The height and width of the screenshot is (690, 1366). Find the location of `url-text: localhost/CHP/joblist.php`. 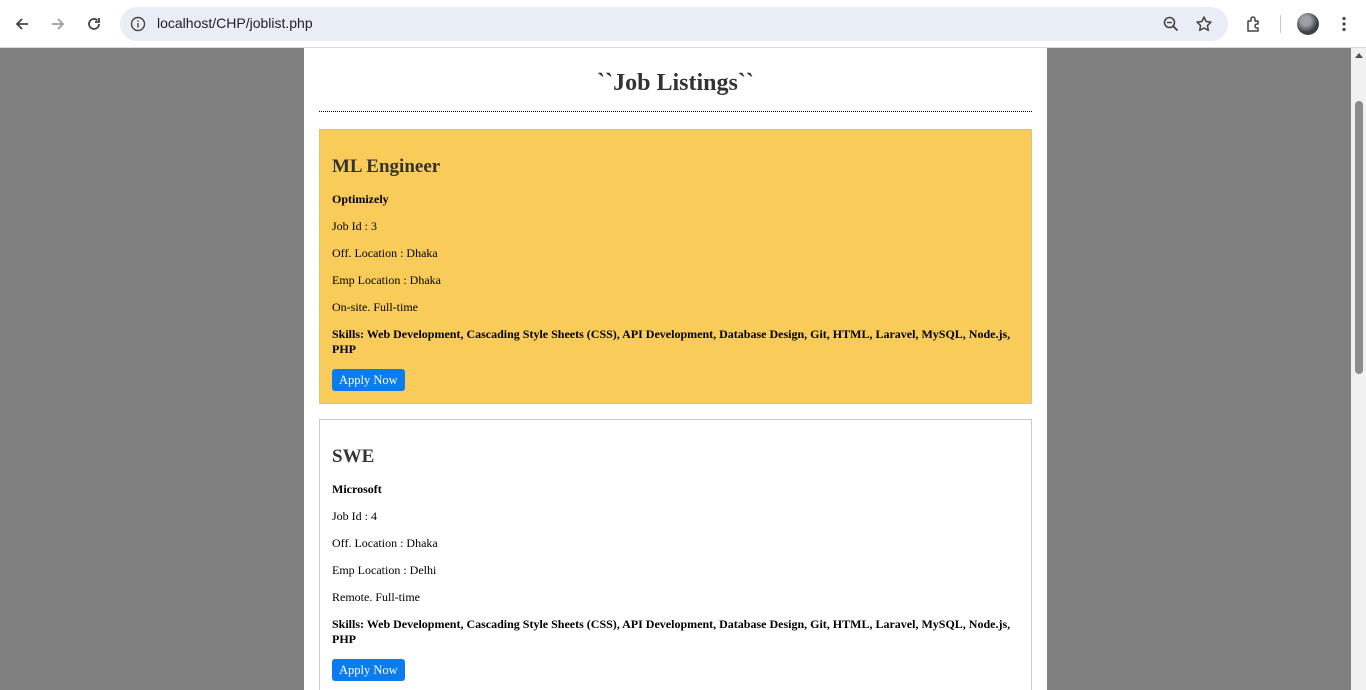

url-text: localhost/CHP/joblist.php is located at coordinates (235, 23).